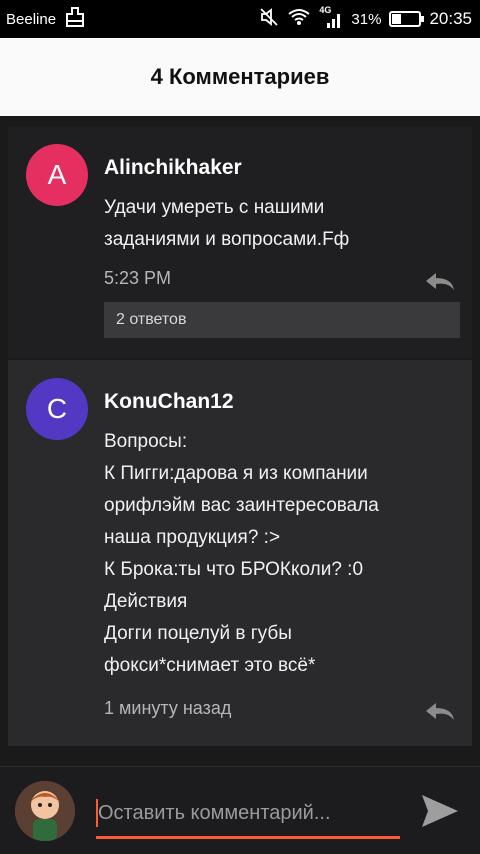 The image size is (480, 854). Describe the element at coordinates (146, 441) in the screenshot. I see `comment-line: Вопросы:` at that location.